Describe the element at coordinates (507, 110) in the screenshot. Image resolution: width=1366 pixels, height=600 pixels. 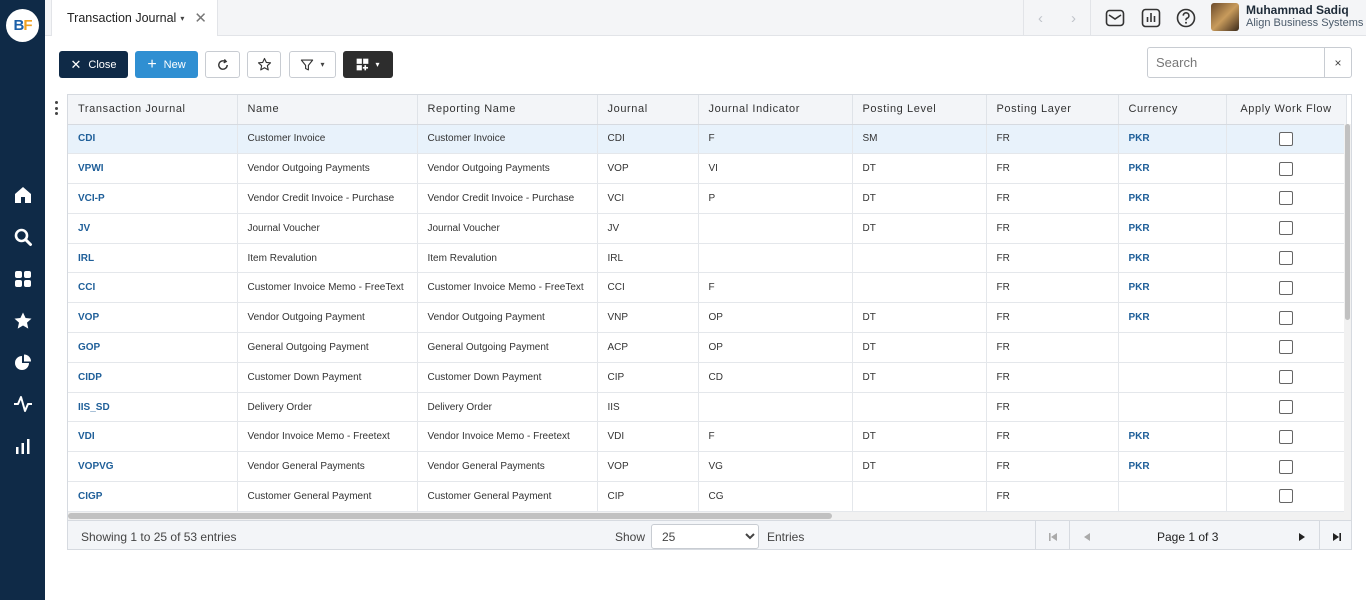
I see `column-header: Reporting Name` at that location.